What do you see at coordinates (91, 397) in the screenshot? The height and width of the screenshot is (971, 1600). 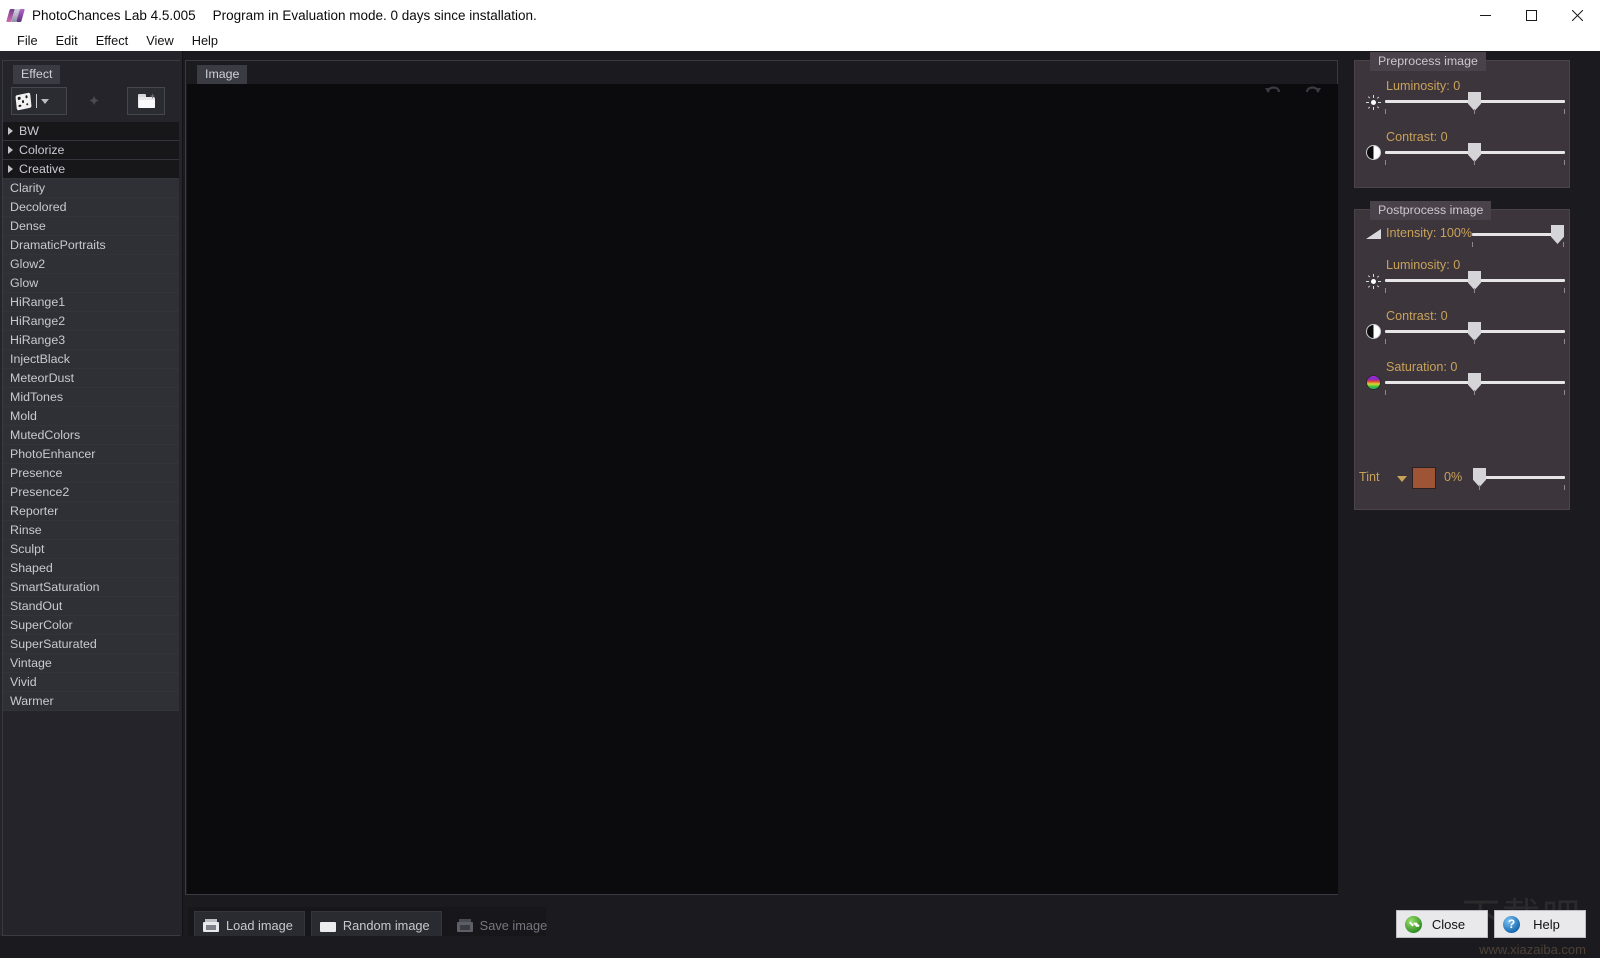 I see `effect-item-midtones: MidTones` at bounding box center [91, 397].